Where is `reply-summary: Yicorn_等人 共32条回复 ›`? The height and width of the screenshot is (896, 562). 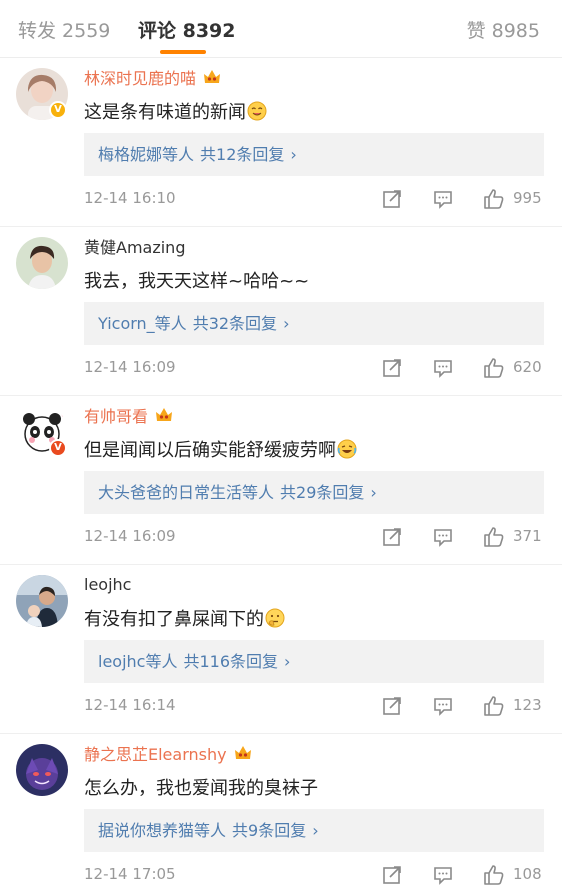
reply-summary: Yicorn_等人 共32条回复 › is located at coordinates (314, 323).